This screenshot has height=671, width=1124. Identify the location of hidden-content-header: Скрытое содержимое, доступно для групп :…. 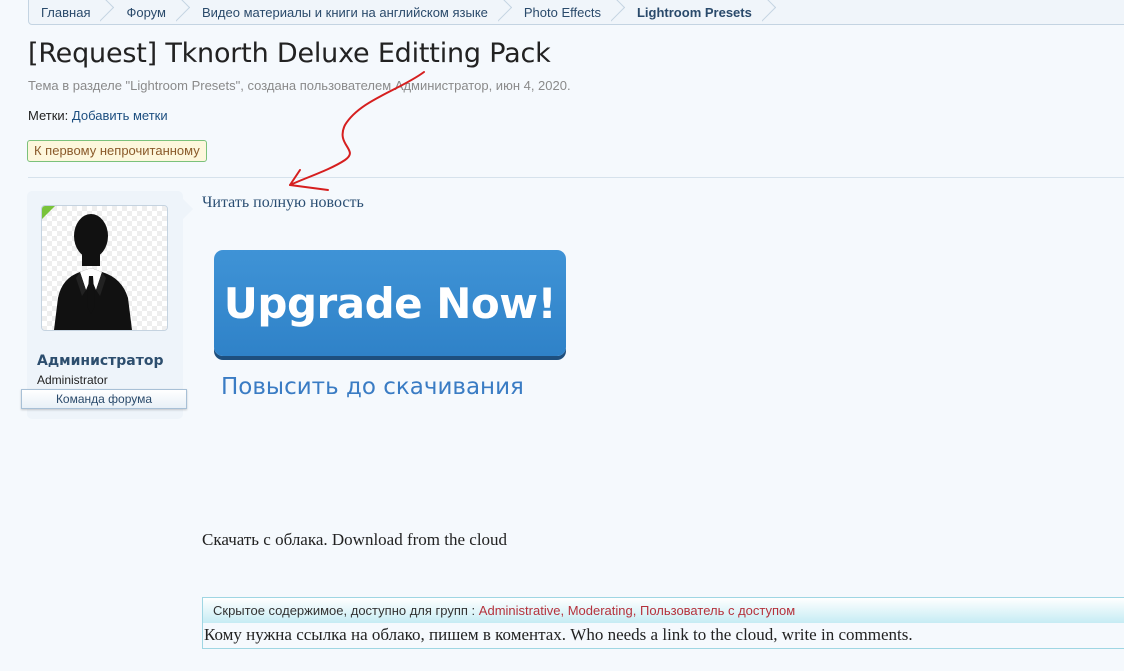
(663, 610).